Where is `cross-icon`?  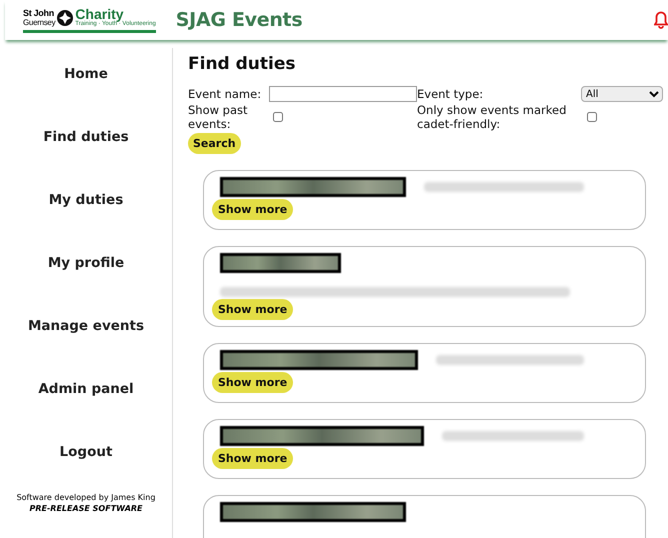
cross-icon is located at coordinates (65, 18).